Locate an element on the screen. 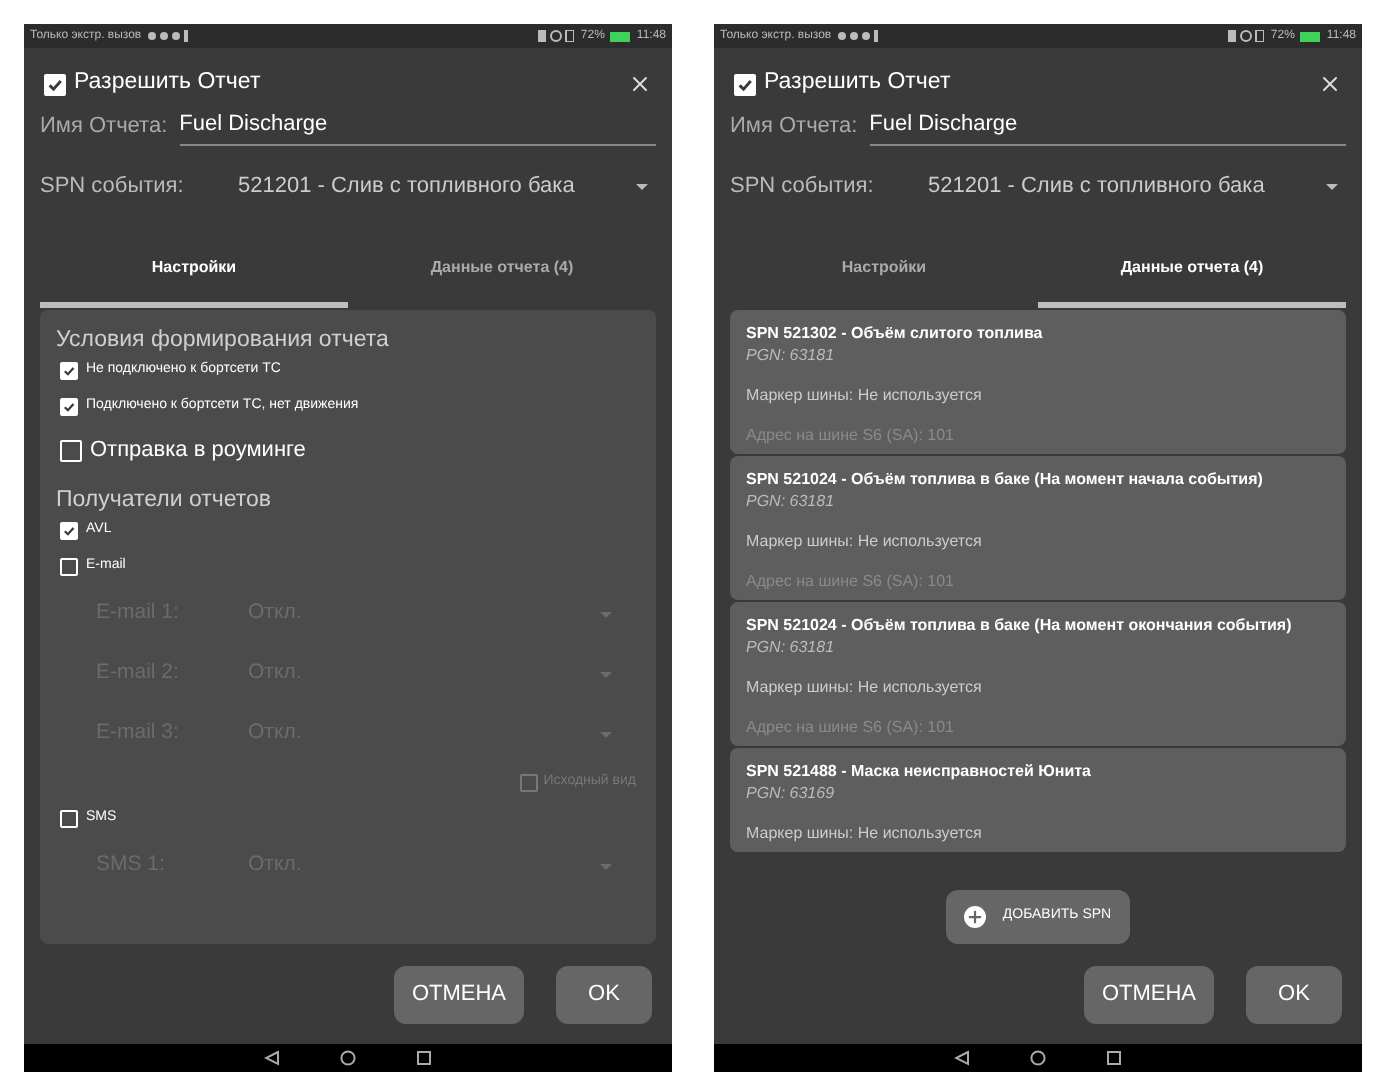 This screenshot has width=1388, height=1072. spn-title: SPN 521302 - Объём слитого топлива is located at coordinates (895, 333).